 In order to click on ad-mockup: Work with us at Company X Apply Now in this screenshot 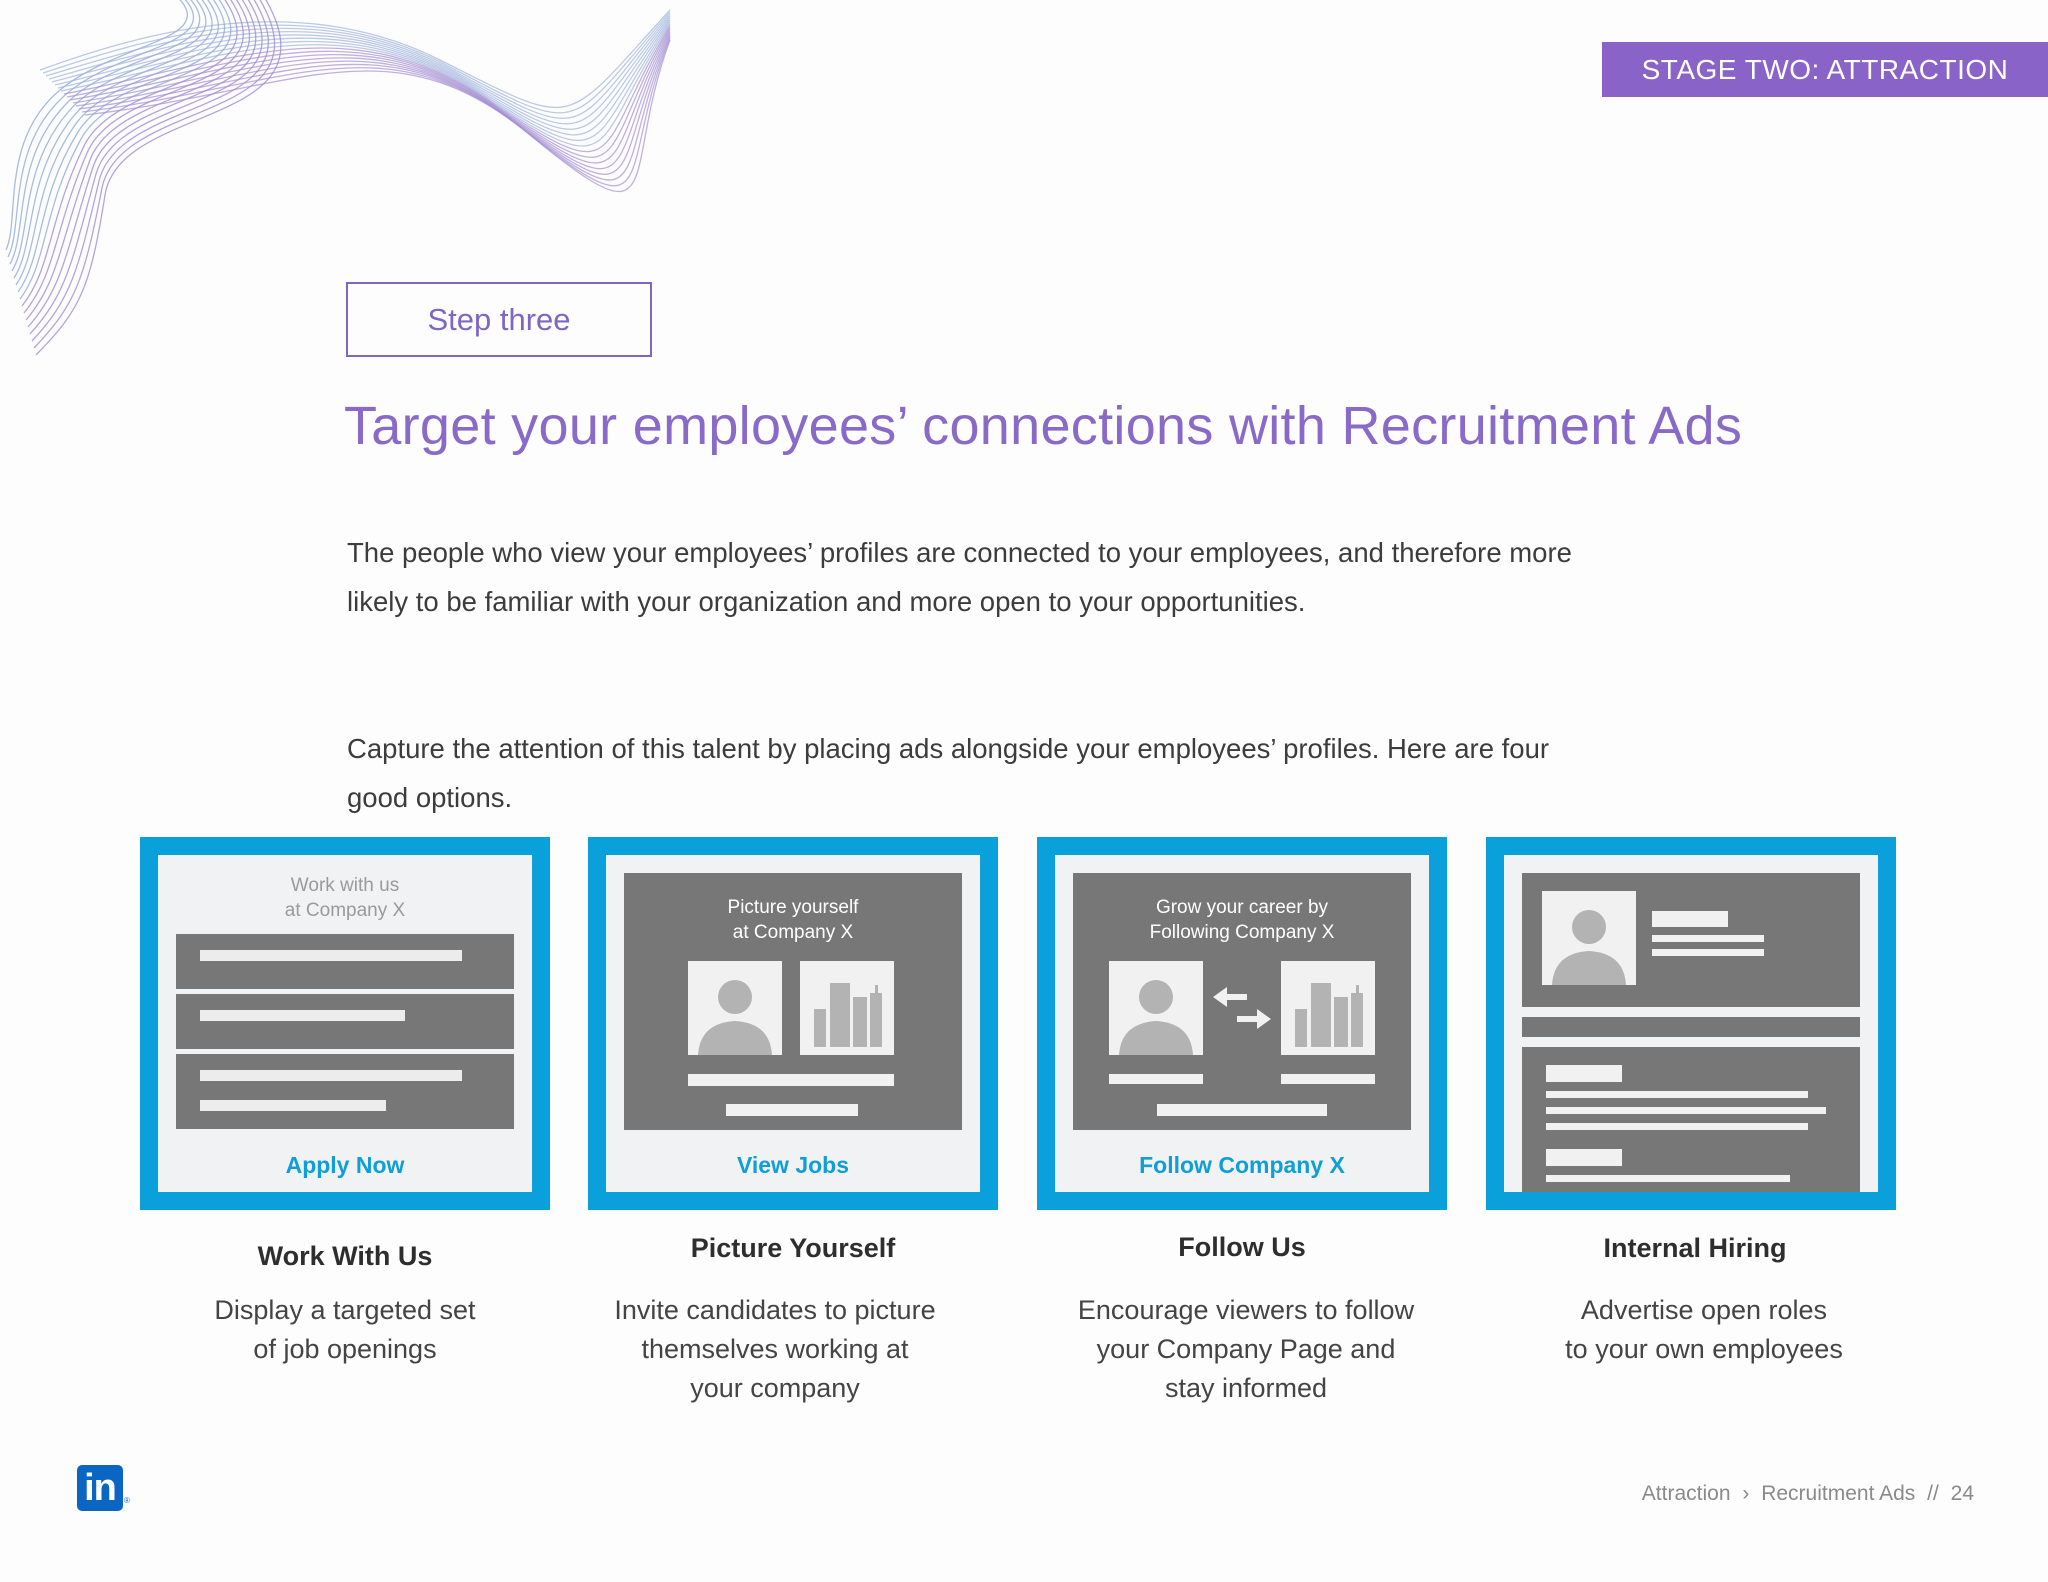, I will do `click(345, 1023)`.